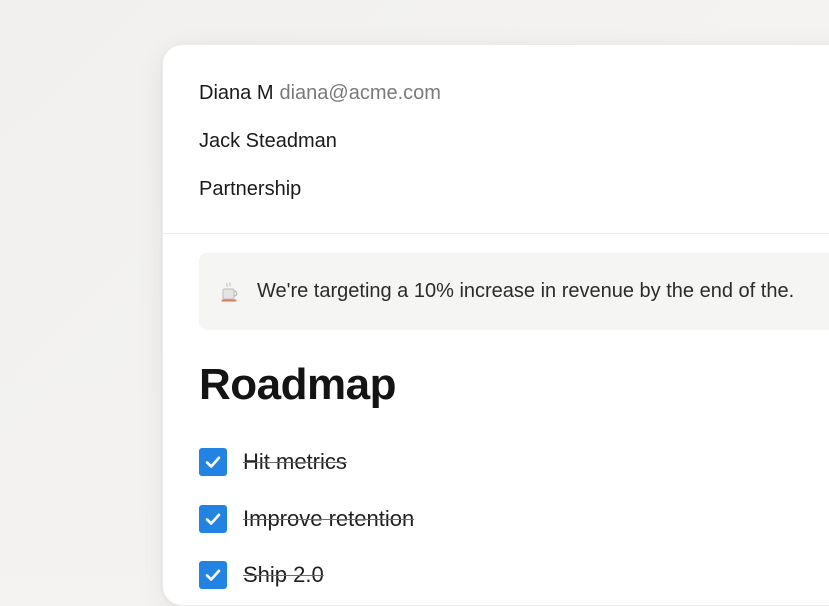 Image resolution: width=829 pixels, height=606 pixels. I want to click on todo-item: Ship 2.0, so click(261, 575).